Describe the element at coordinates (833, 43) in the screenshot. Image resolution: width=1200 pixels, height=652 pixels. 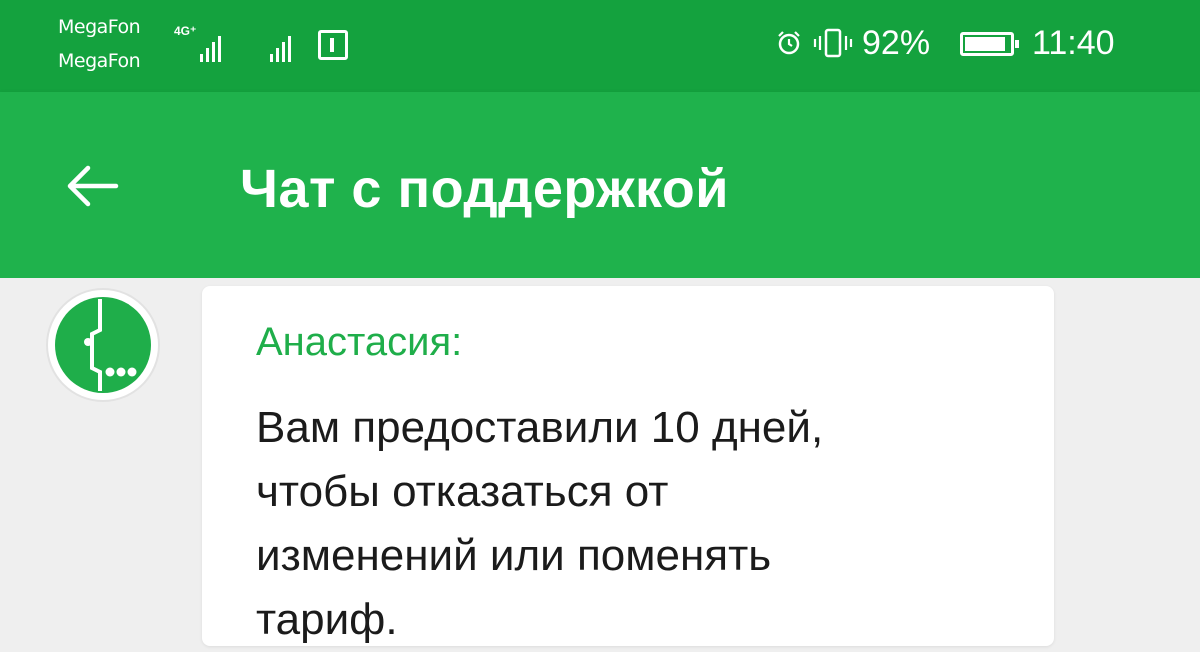
I see `vibrate-icon` at that location.